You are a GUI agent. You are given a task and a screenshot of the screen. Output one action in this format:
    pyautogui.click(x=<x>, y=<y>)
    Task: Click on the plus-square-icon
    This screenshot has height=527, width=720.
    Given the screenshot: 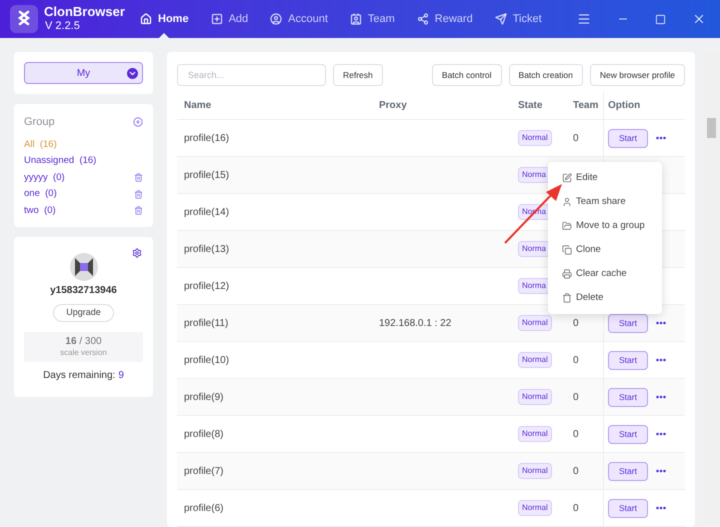 What is the action you would take?
    pyautogui.click(x=216, y=19)
    